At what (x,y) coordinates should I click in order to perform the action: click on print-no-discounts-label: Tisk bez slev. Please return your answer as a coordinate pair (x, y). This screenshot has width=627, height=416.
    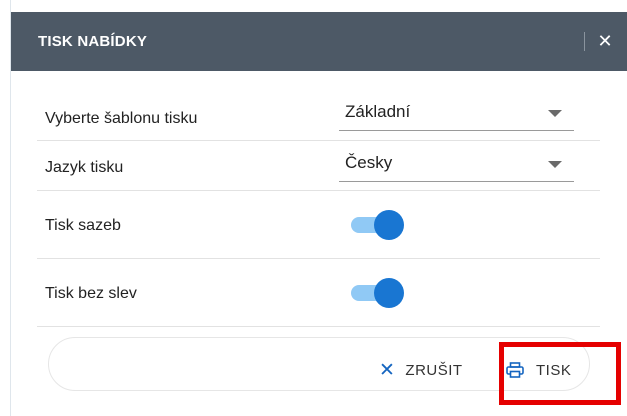
    Looking at the image, I should click on (91, 293).